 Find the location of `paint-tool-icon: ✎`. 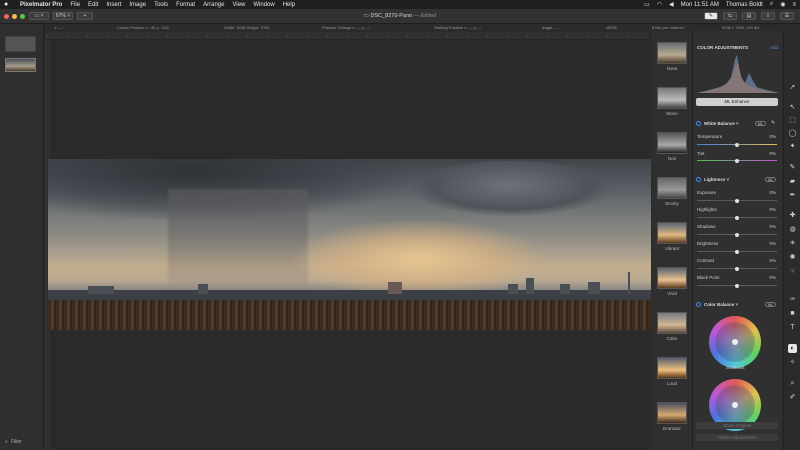

paint-tool-icon: ✎ is located at coordinates (792, 167).